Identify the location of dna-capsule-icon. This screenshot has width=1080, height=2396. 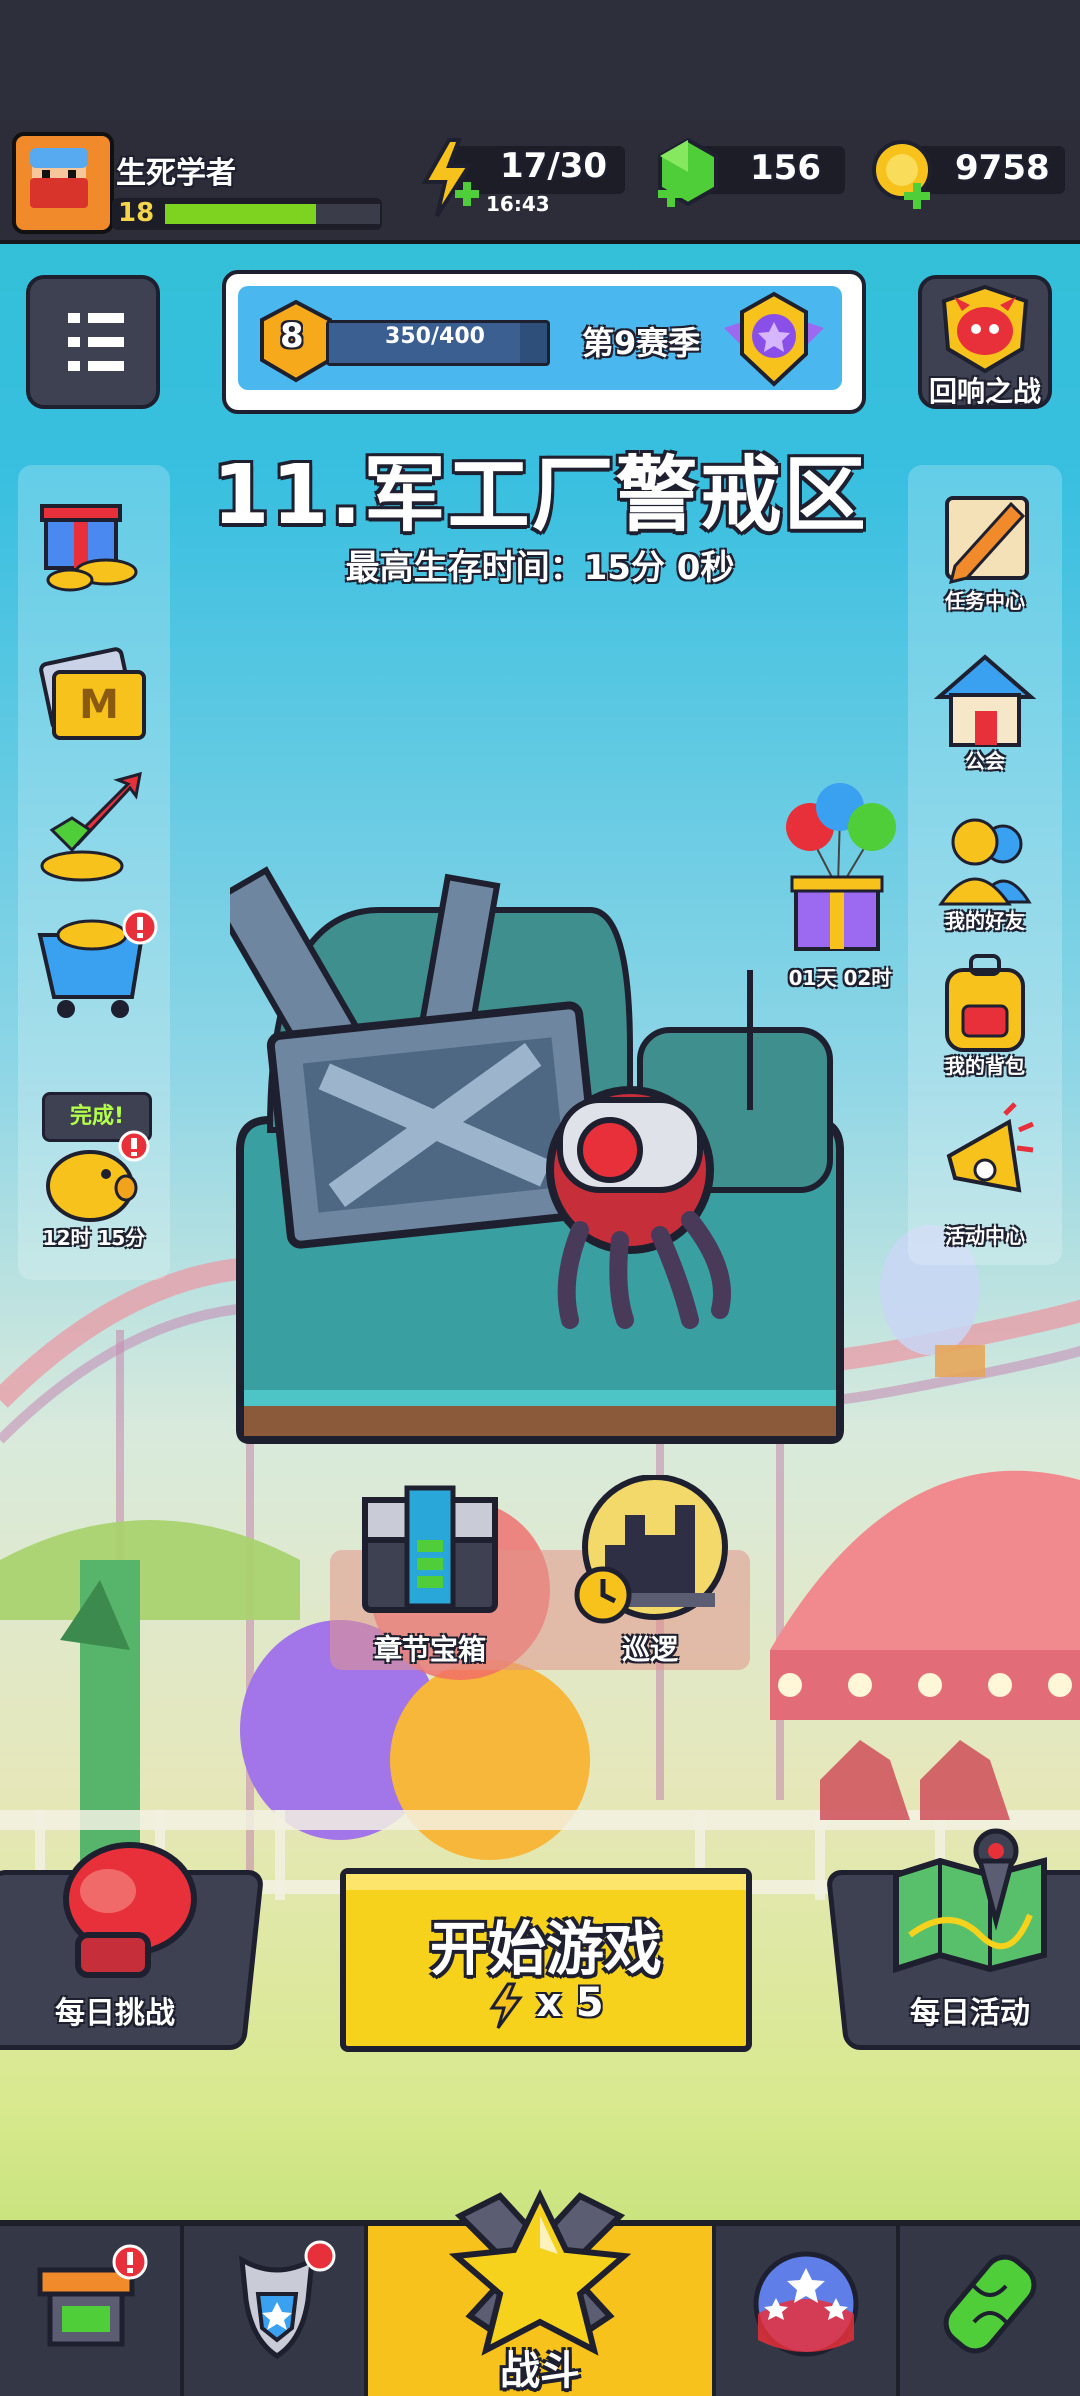
(990, 2304).